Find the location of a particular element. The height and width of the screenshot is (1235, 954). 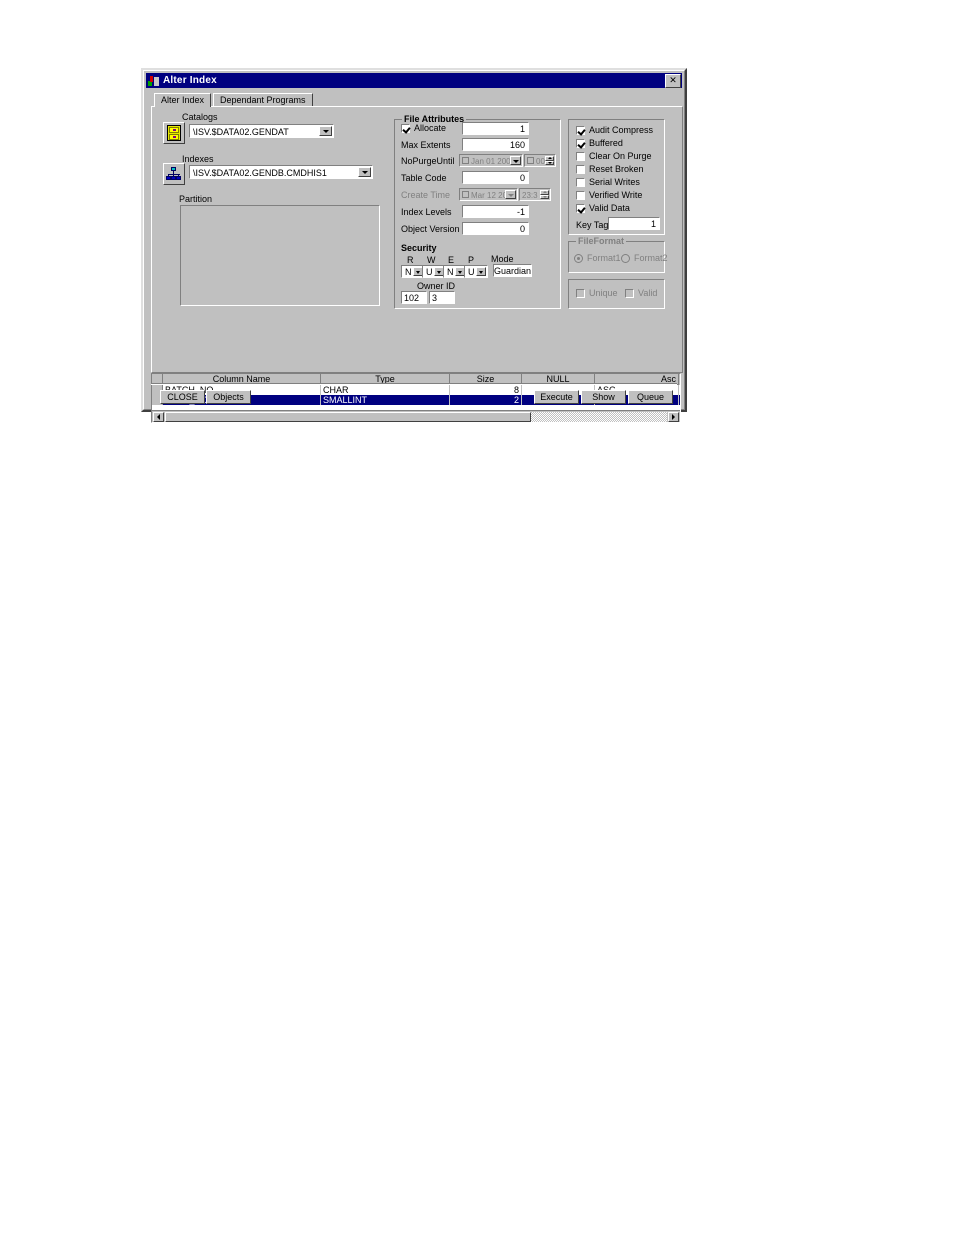

create-time-label: Create Time is located at coordinates (426, 195).